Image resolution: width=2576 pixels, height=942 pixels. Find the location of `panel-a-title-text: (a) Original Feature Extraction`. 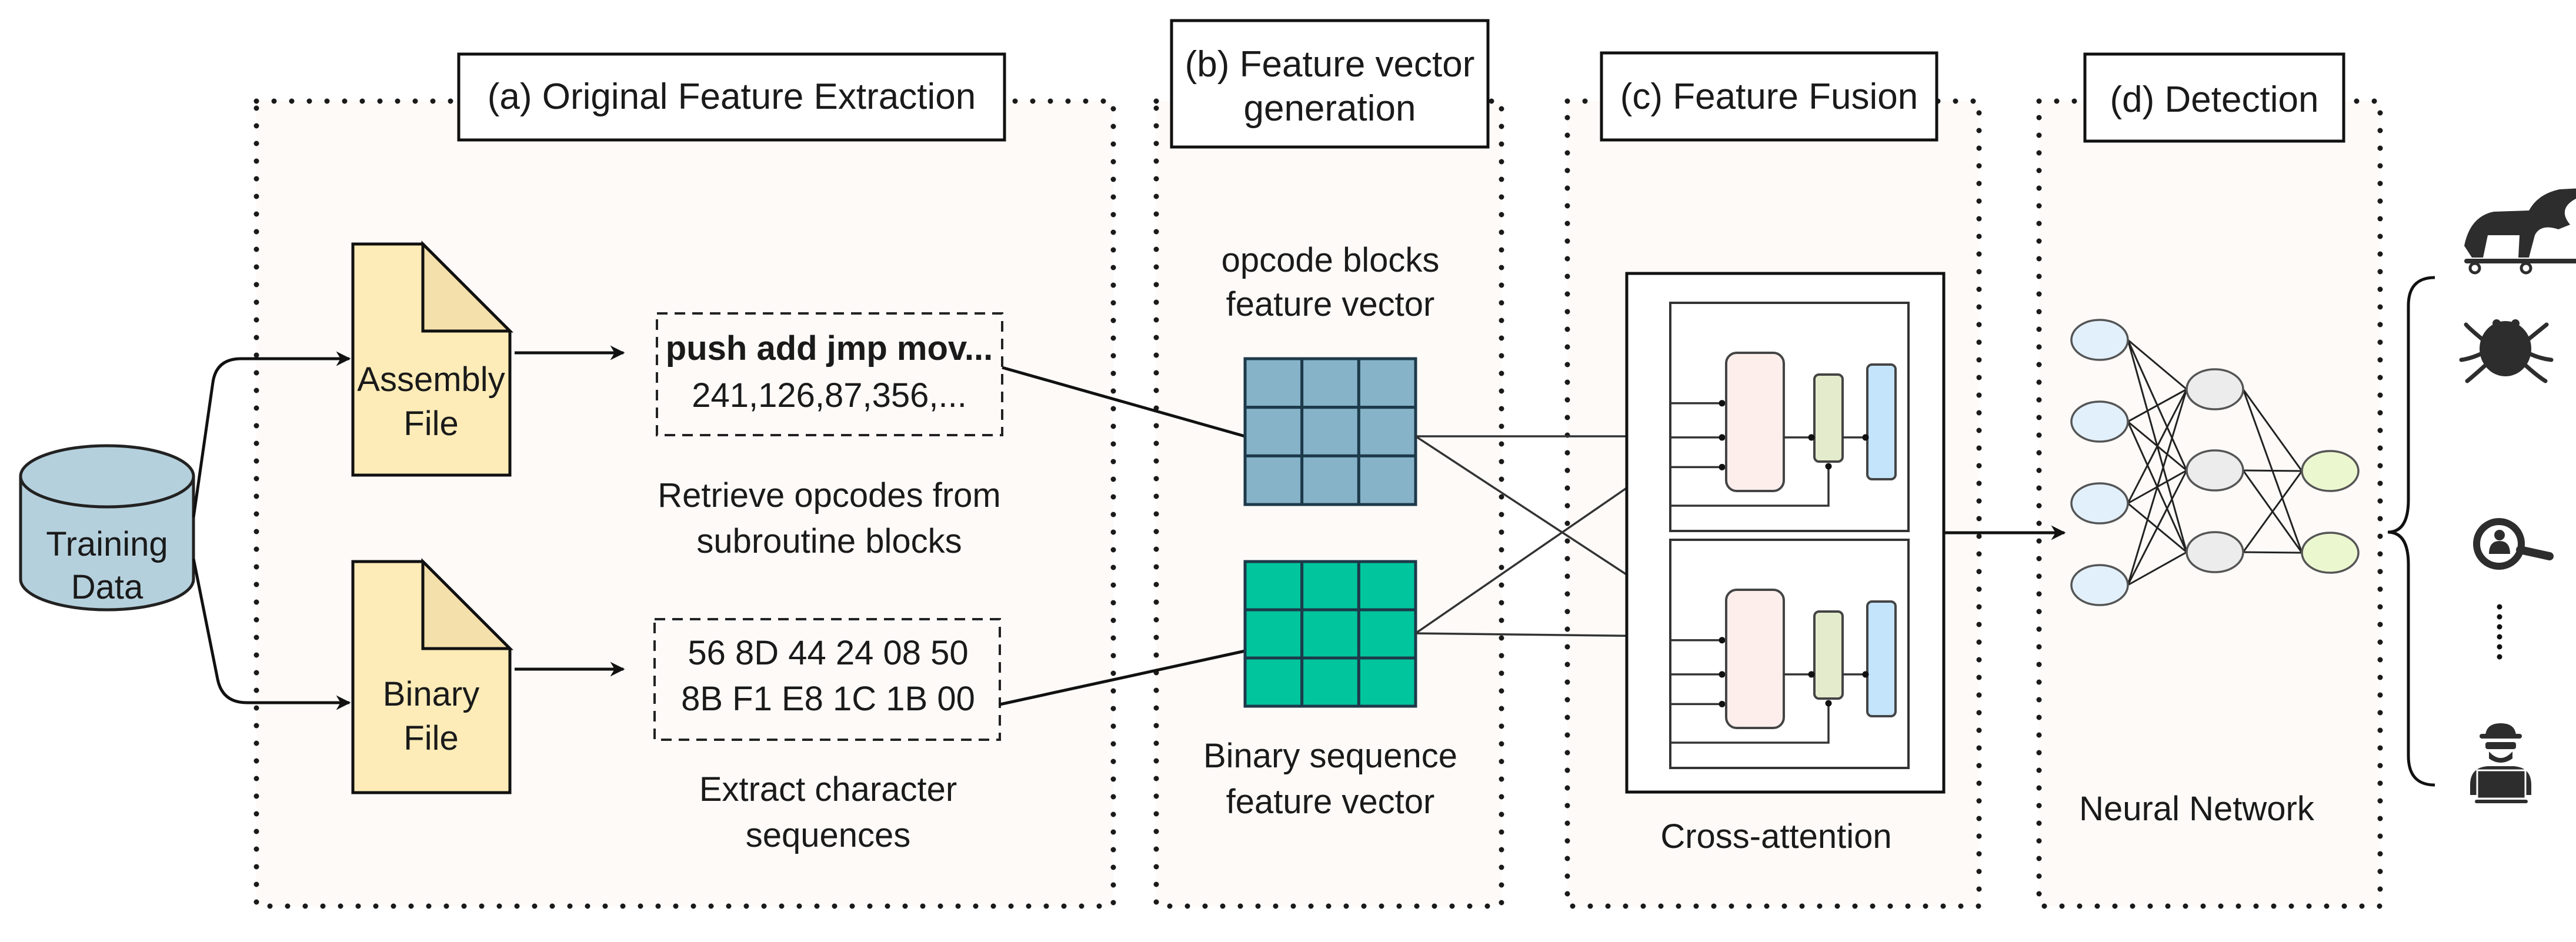

panel-a-title-text: (a) Original Feature Extraction is located at coordinates (732, 96).